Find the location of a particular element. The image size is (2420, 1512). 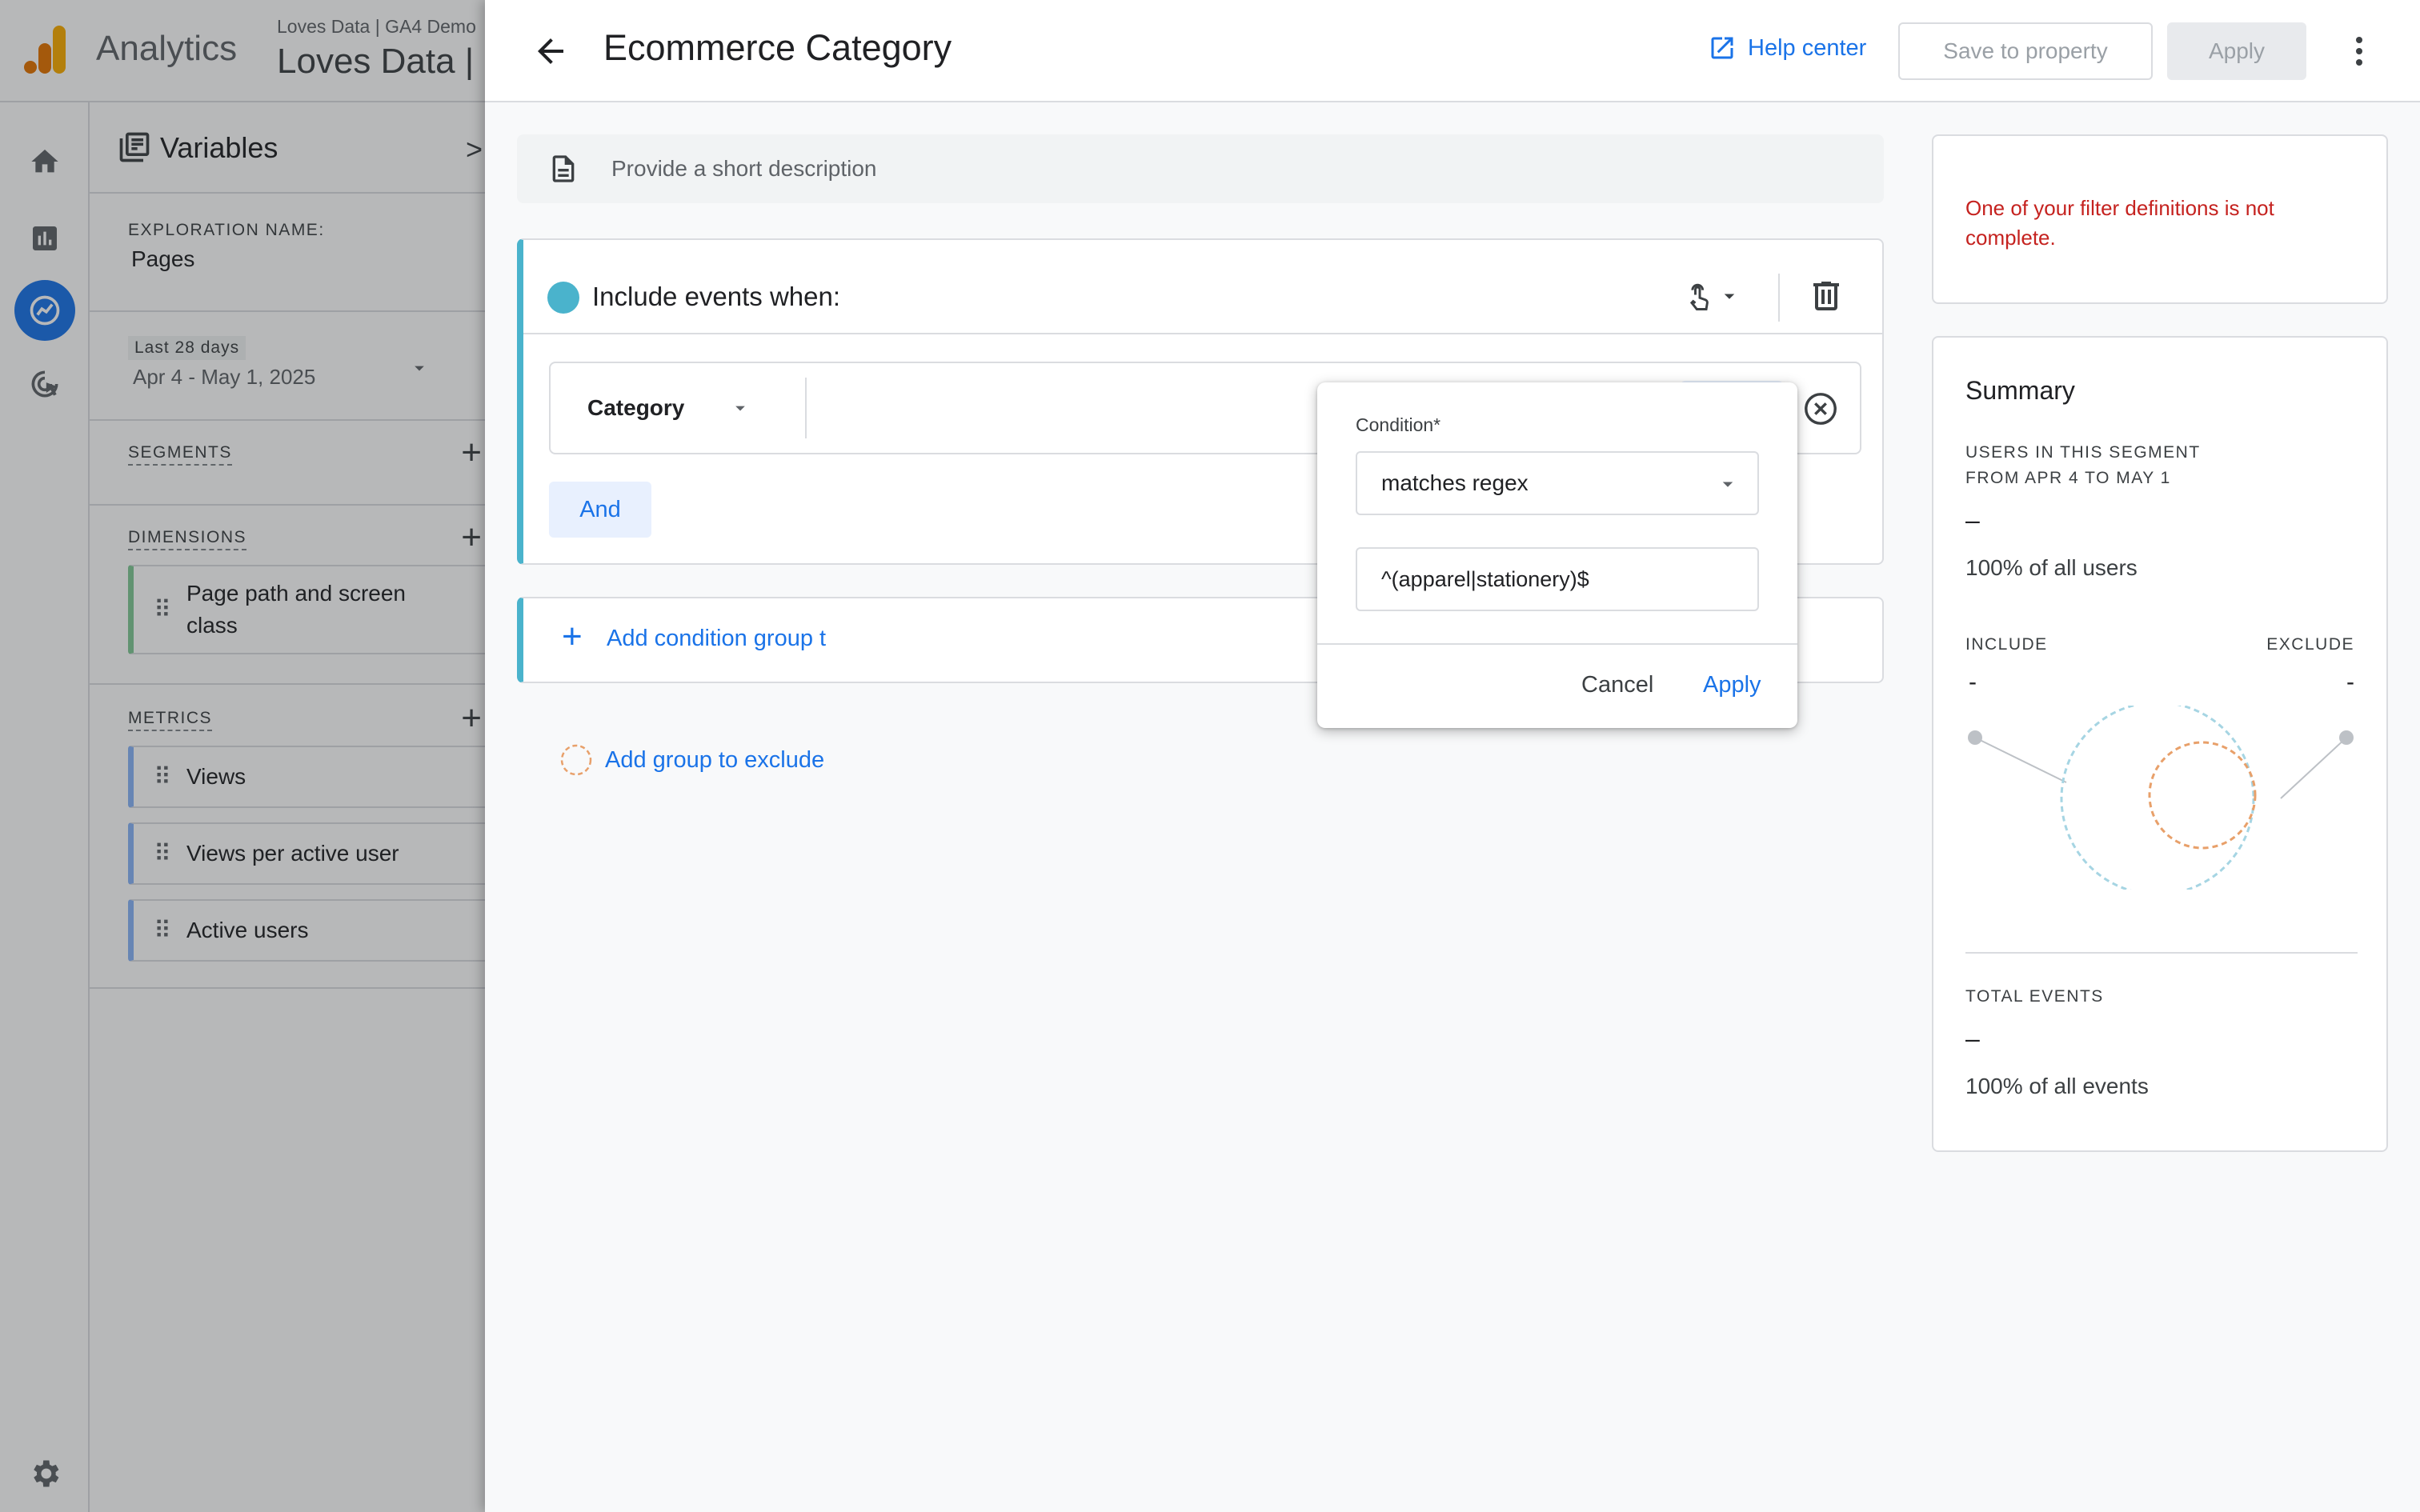

condition-operator-value: matches regex is located at coordinates (1455, 482).